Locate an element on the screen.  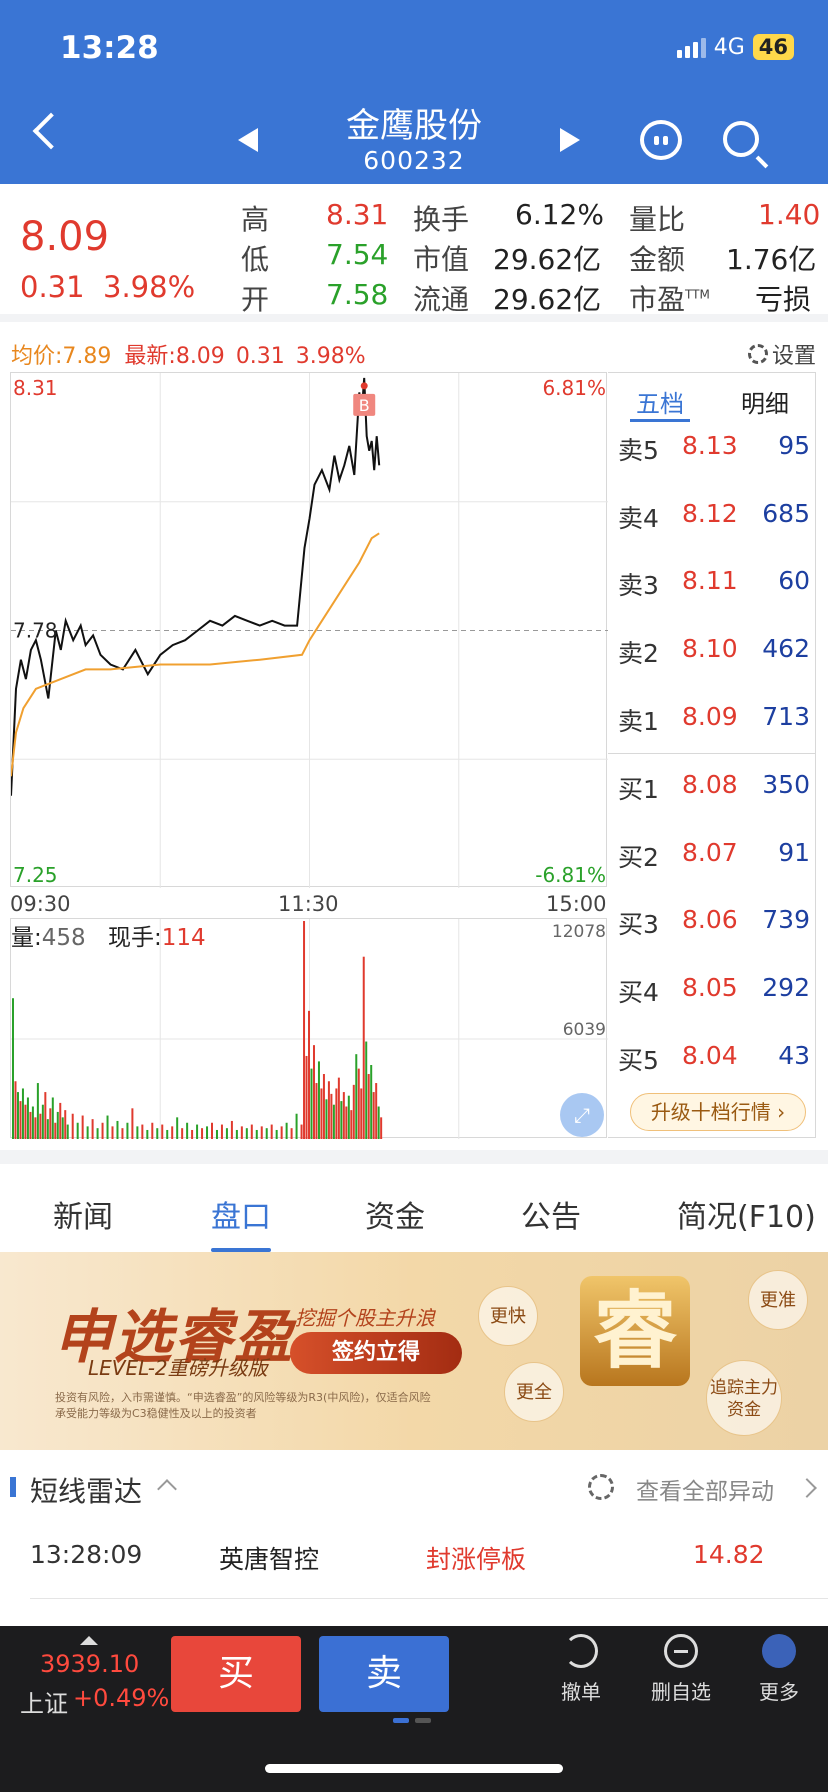
radar-title: 短线雷达 is located at coordinates (86, 1491).